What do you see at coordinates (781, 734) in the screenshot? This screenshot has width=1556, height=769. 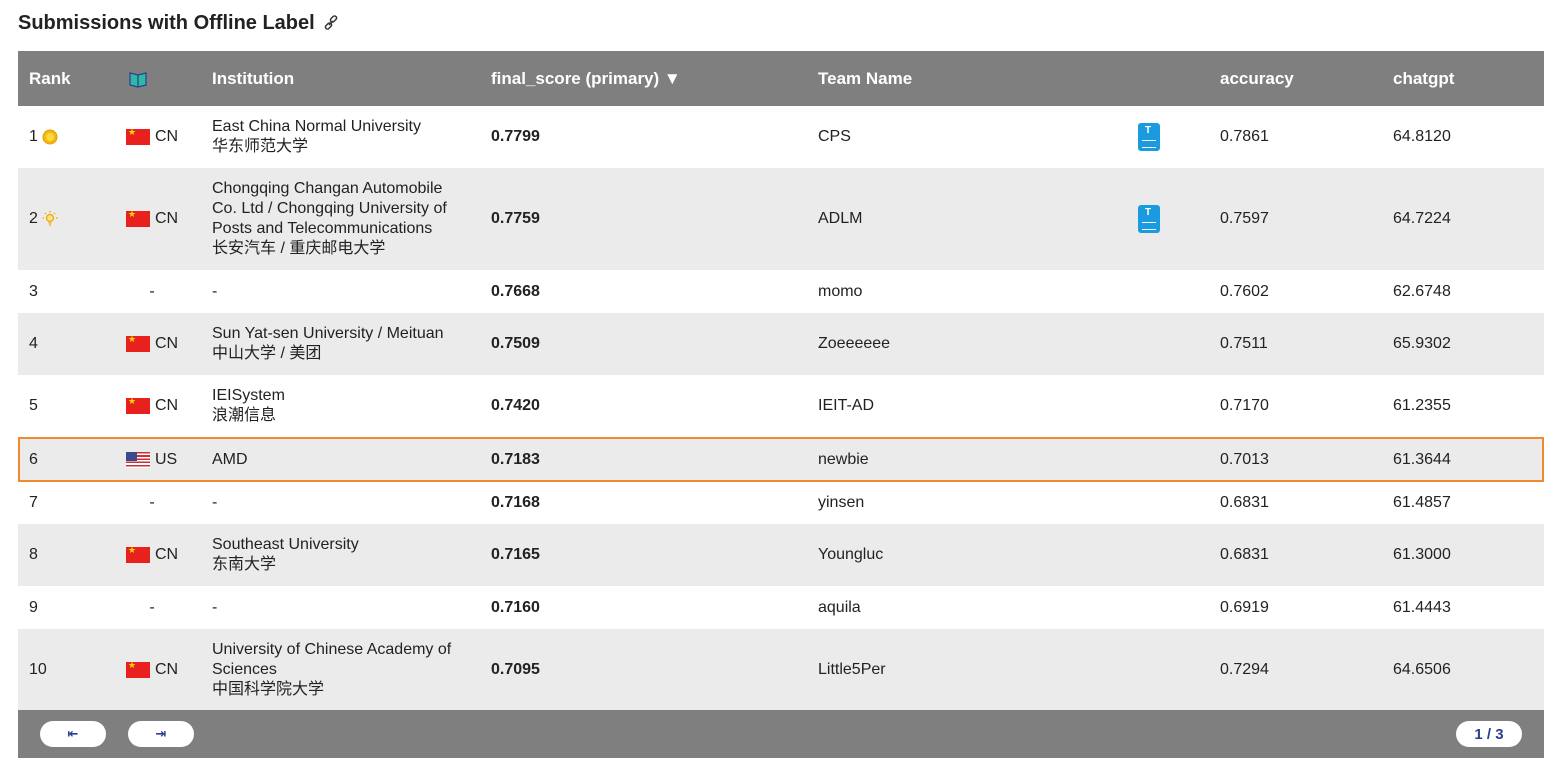 I see `pagination-bar: ⇤ ⇥ 1 / 3` at bounding box center [781, 734].